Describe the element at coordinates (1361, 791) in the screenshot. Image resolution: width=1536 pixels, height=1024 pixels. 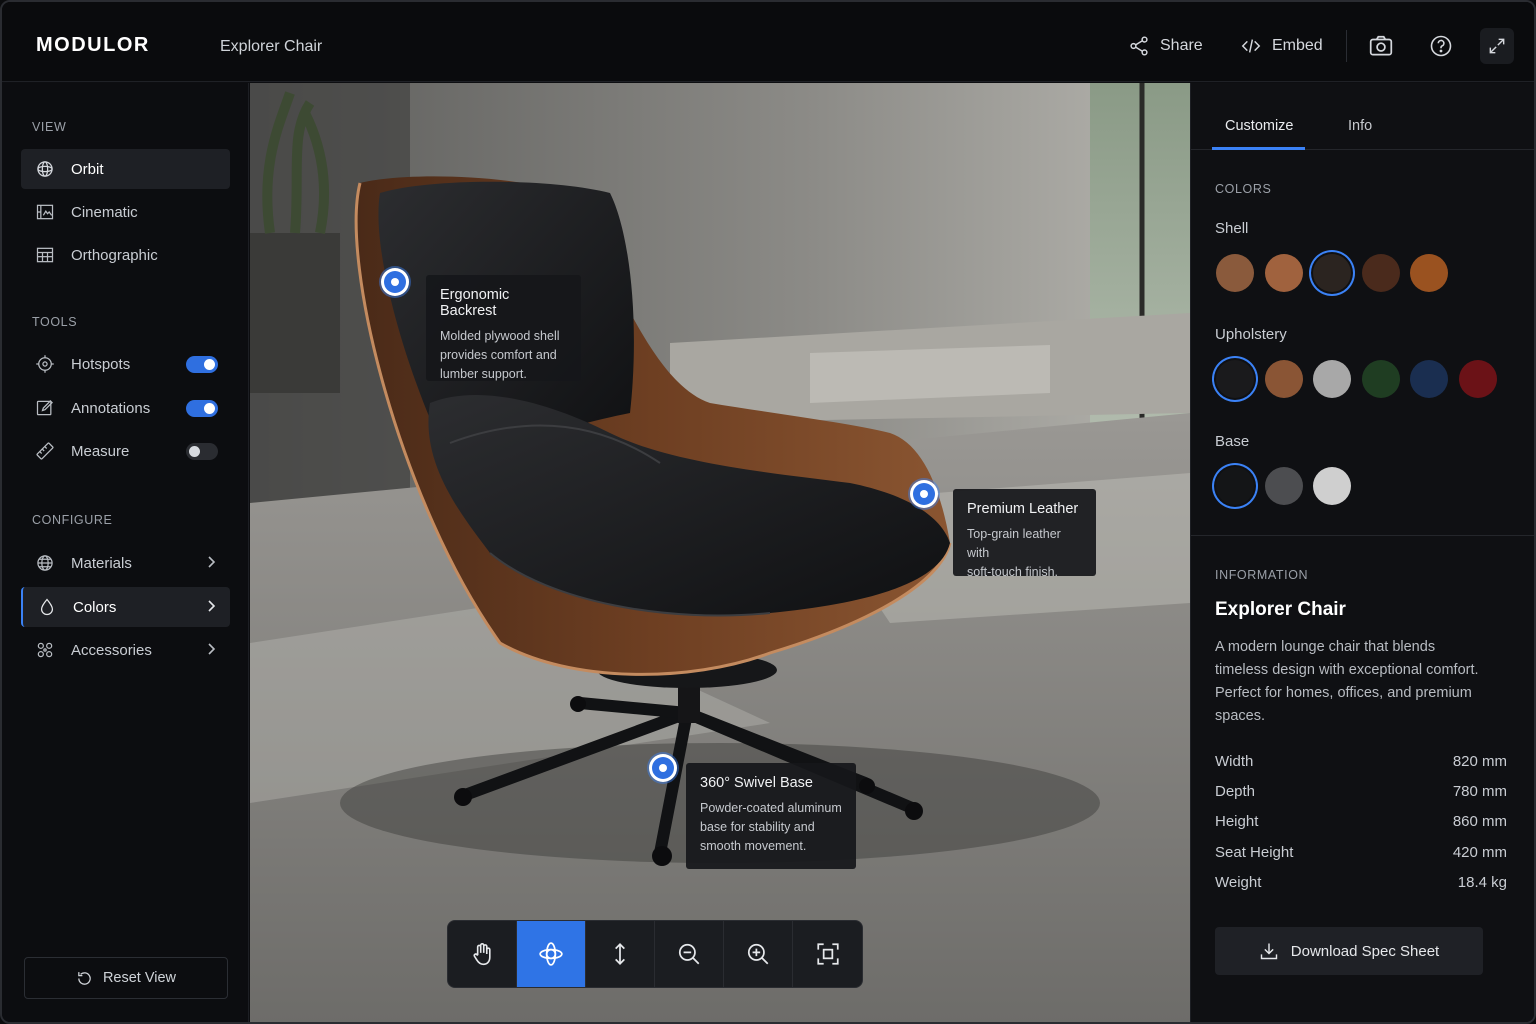
I see `spec-row: Depth 780 mm` at that location.